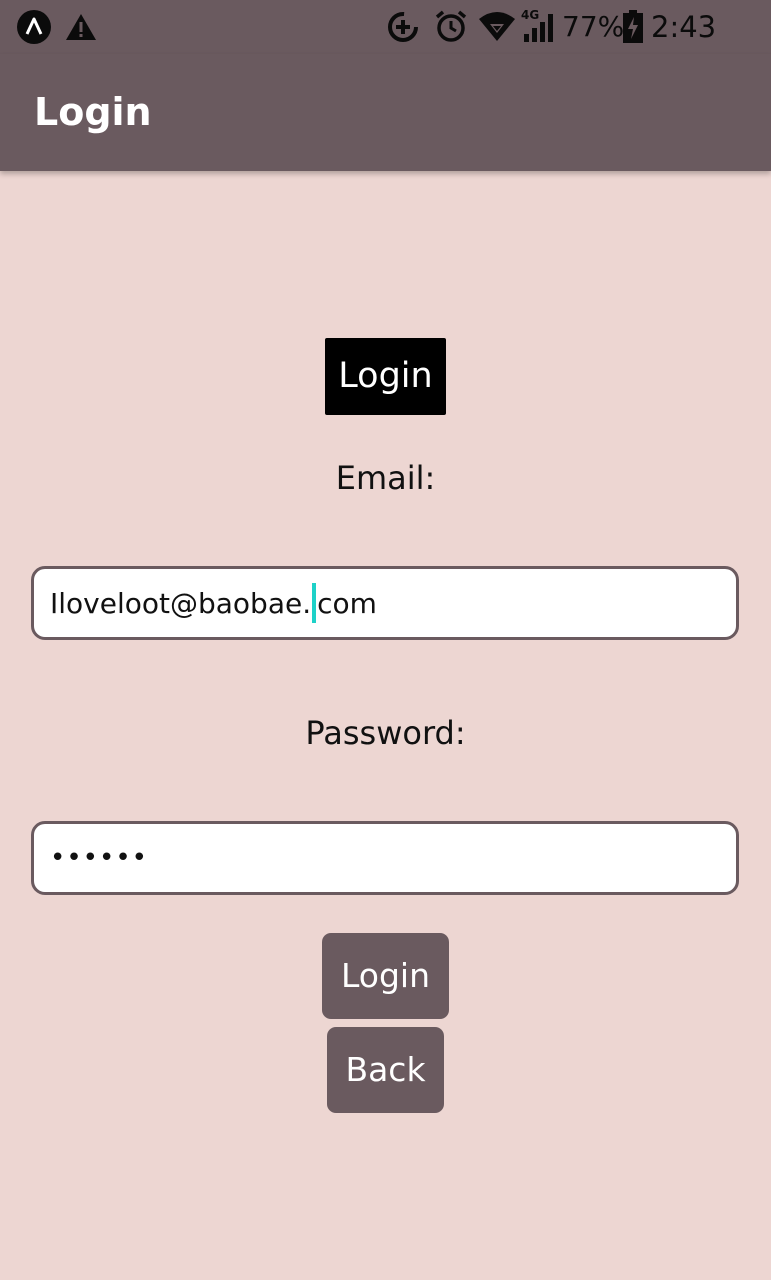  Describe the element at coordinates (99, 858) in the screenshot. I see `password-value: ••••••` at that location.